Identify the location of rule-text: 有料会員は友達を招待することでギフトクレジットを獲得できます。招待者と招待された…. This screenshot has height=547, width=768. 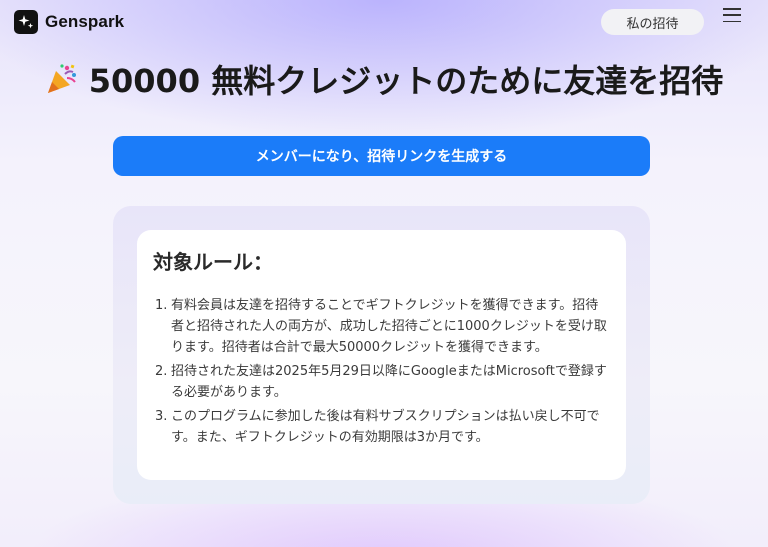
(389, 326).